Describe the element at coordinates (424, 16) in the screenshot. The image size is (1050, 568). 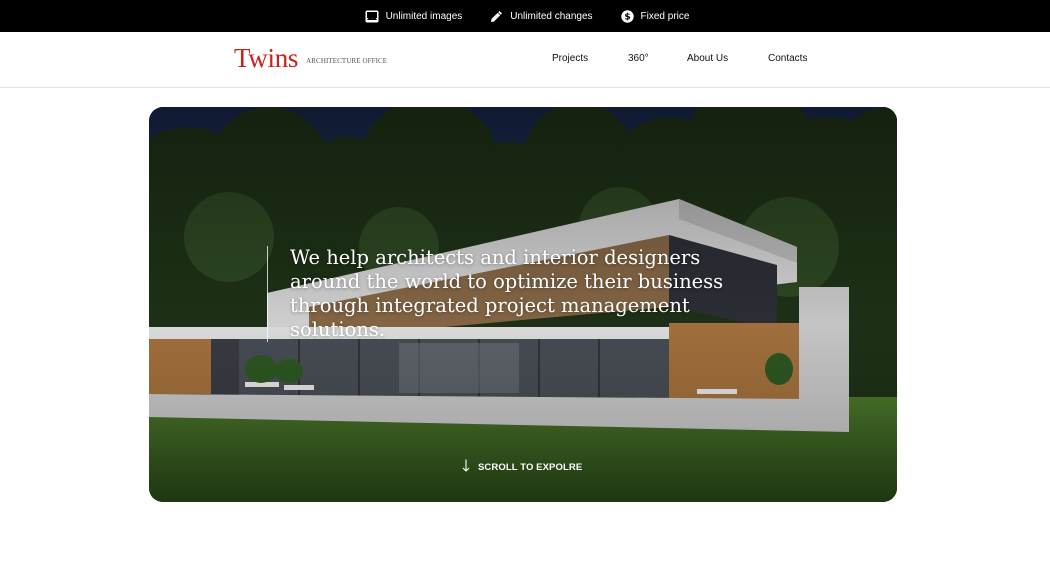
I see `topbar-label: Unlimited images` at that location.